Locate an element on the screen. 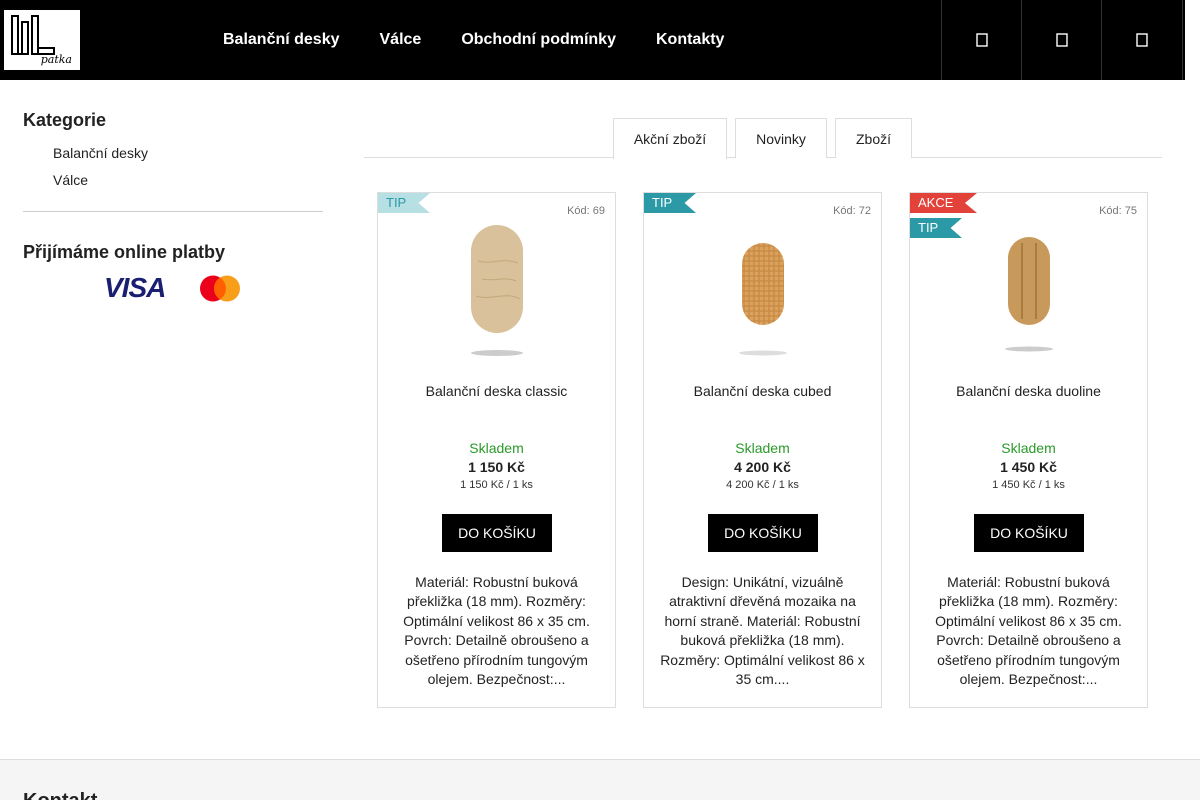 This screenshot has width=1200, height=800. logo-text: patka is located at coordinates (56, 59).